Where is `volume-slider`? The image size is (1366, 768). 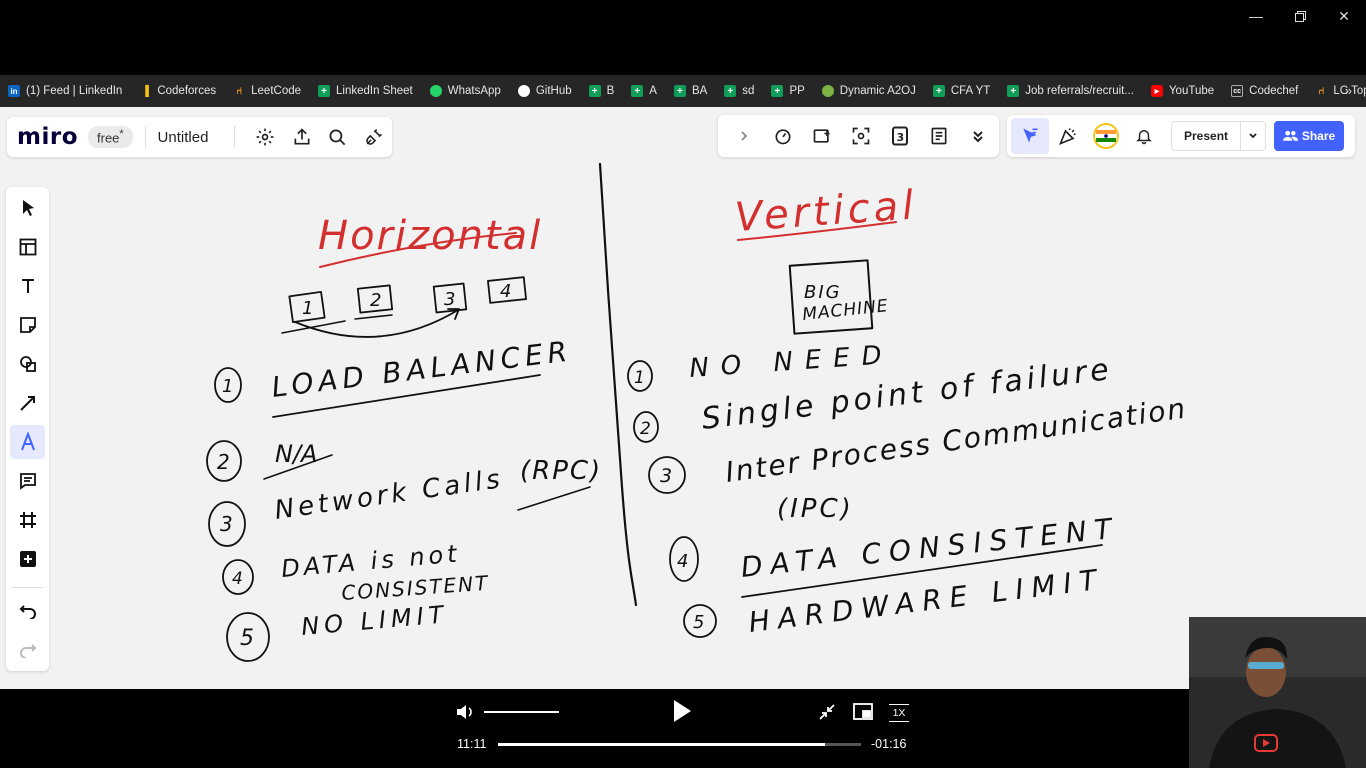 volume-slider is located at coordinates (521, 712).